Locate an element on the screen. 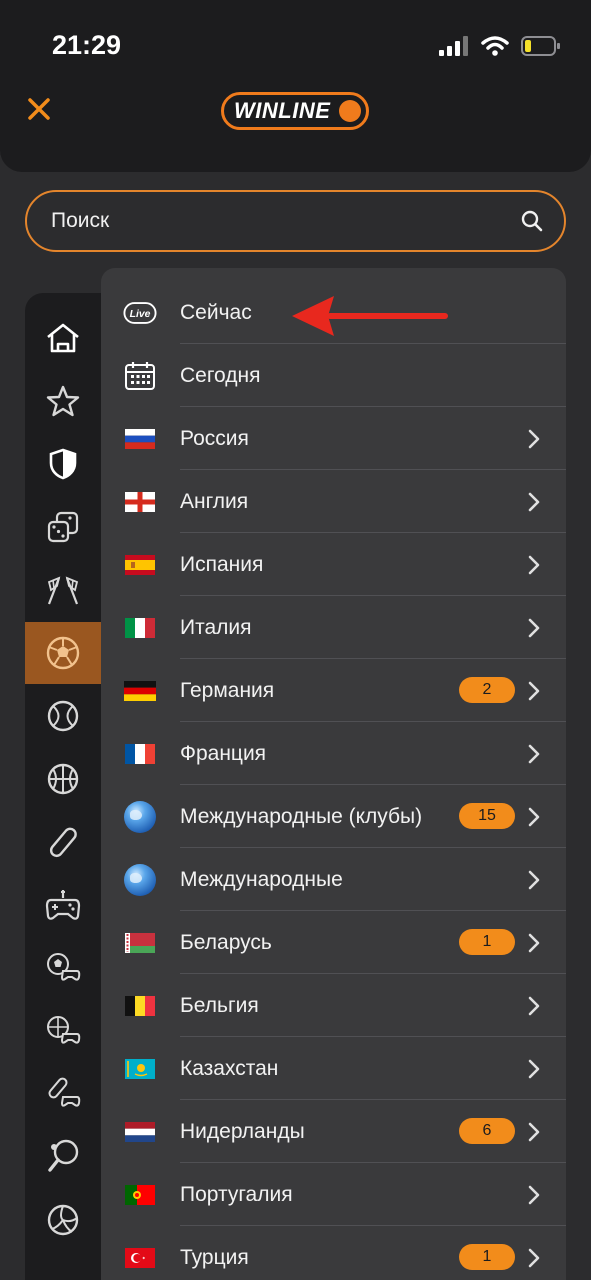 This screenshot has width=591, height=1280. menu-item-label: Сегодня is located at coordinates (220, 375).